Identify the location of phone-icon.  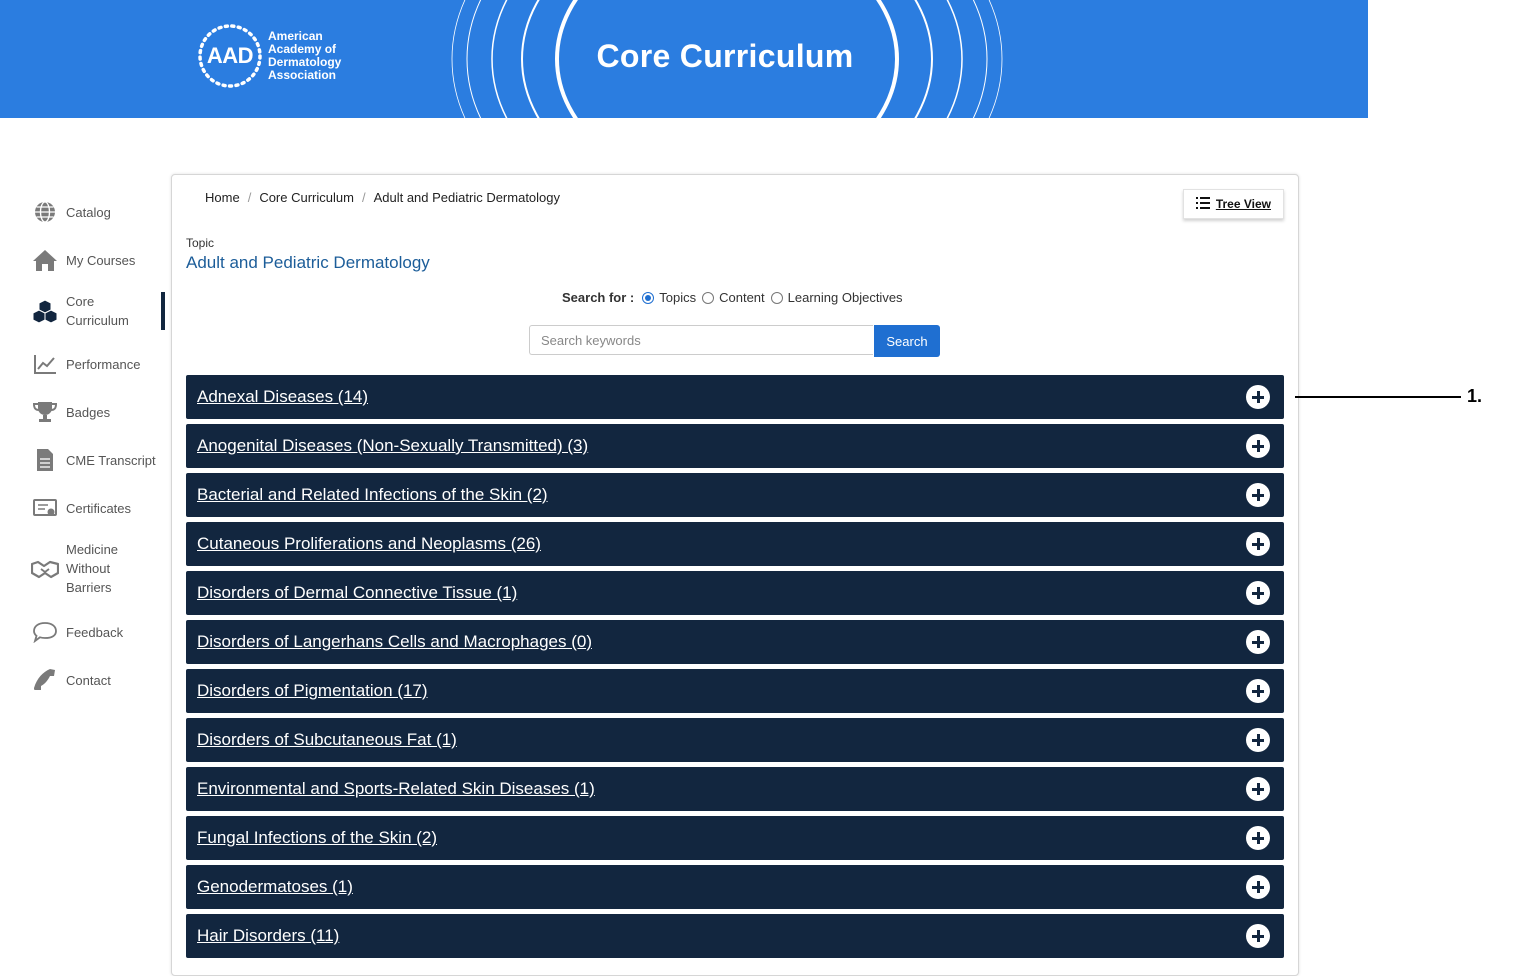
(45, 680).